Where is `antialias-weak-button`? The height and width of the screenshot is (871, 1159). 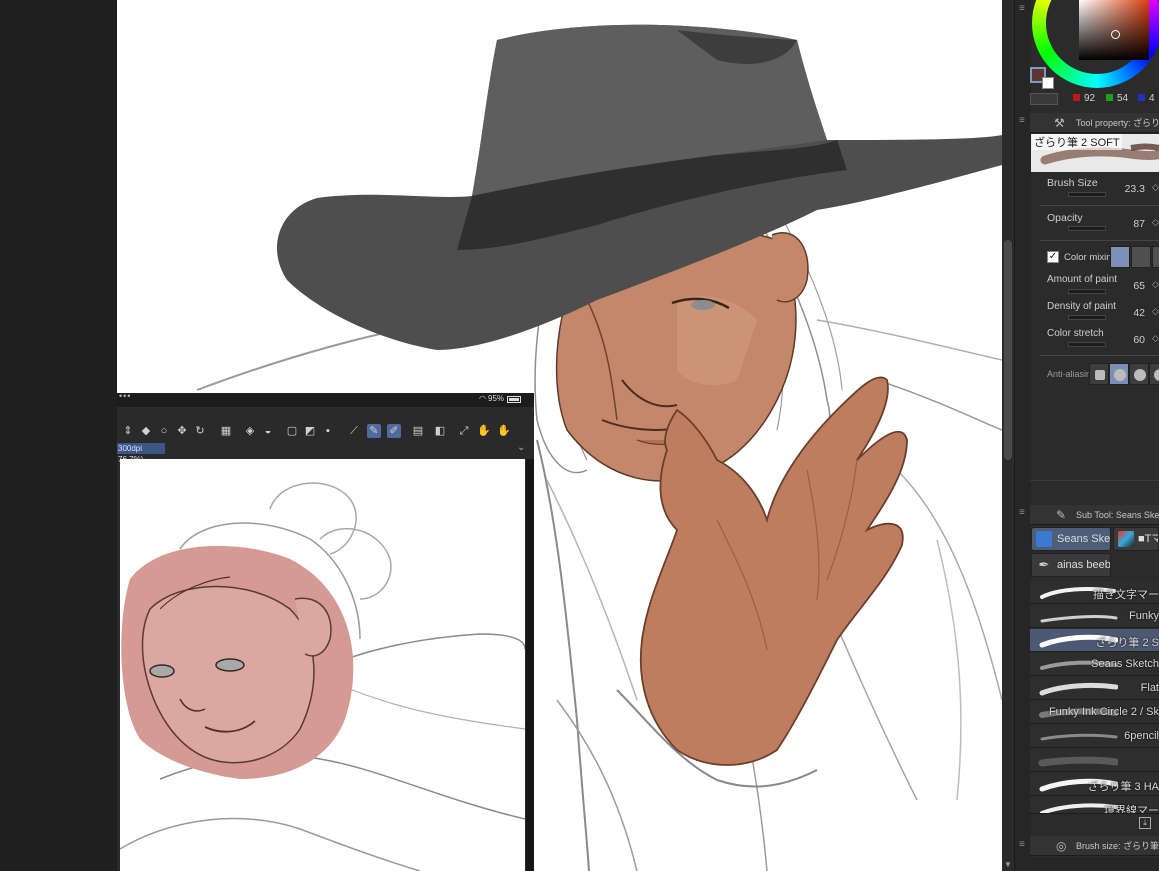 antialias-weak-button is located at coordinates (1119, 374).